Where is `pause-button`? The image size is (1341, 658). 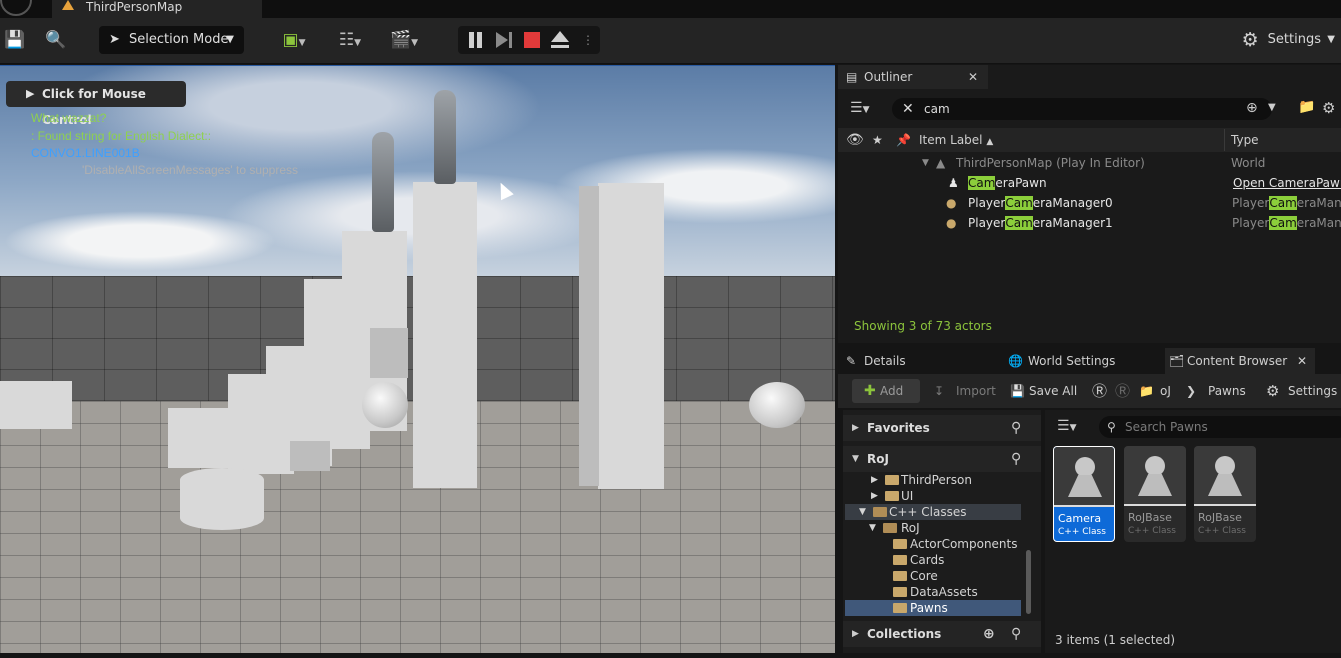
pause-button is located at coordinates (476, 40).